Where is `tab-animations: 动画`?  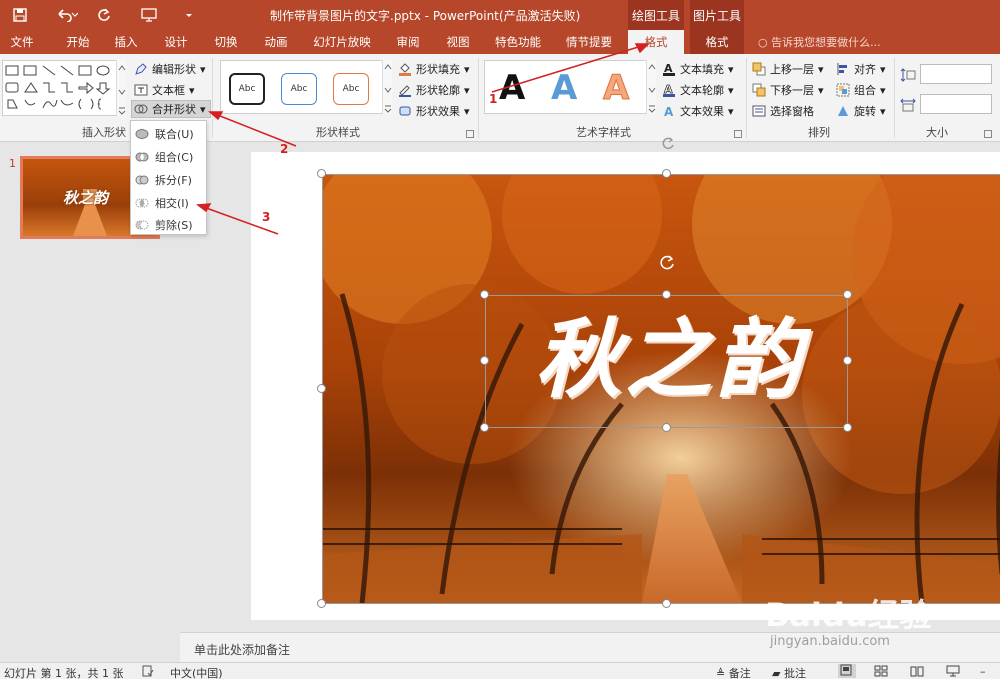
tab-animations: 动画 is located at coordinates (276, 42).